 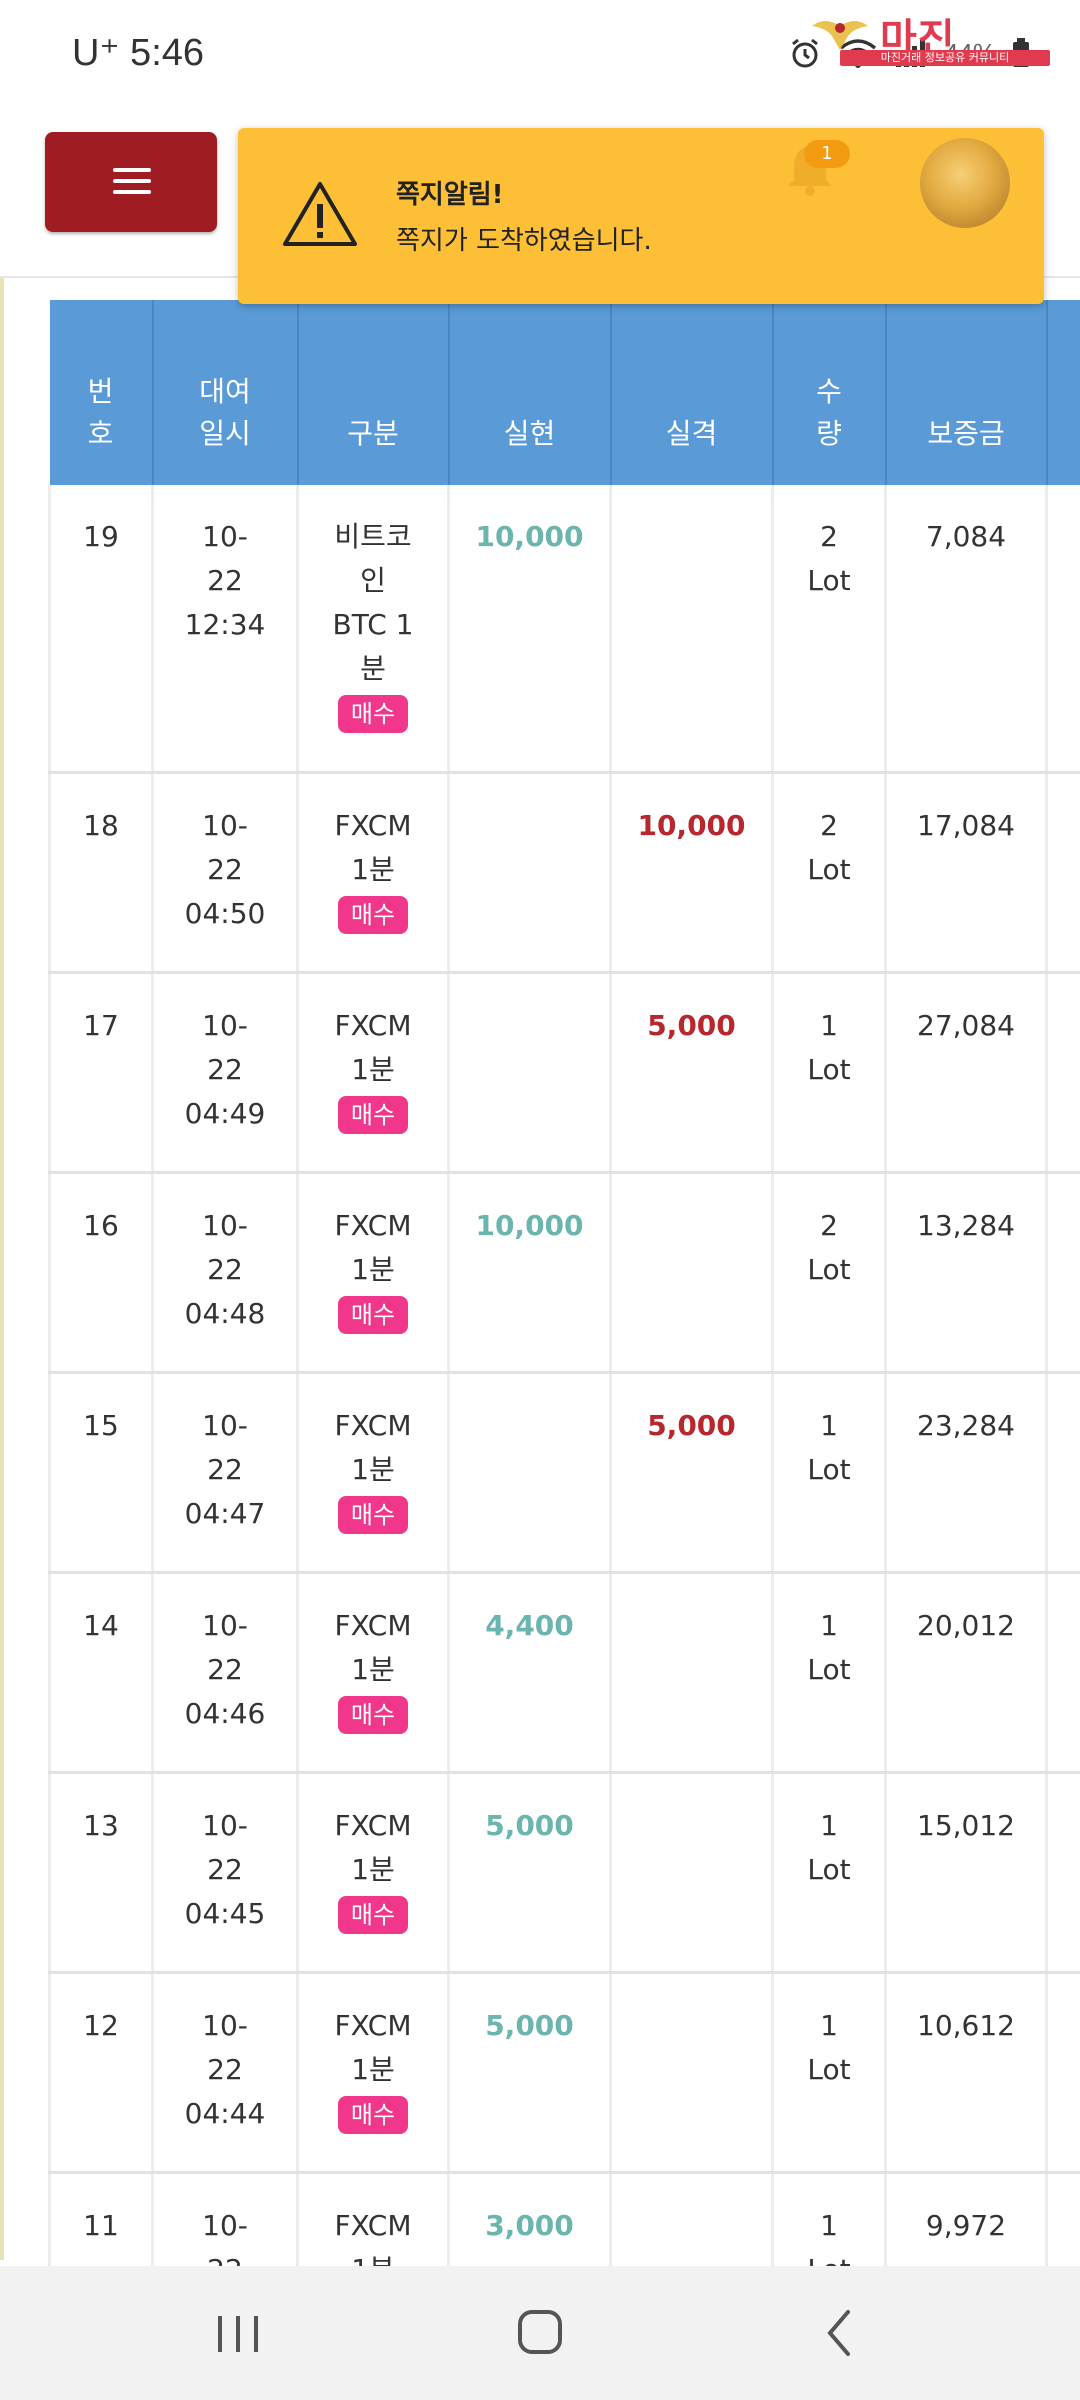 I want to click on col-header-quantity: 수량, so click(x=829, y=392).